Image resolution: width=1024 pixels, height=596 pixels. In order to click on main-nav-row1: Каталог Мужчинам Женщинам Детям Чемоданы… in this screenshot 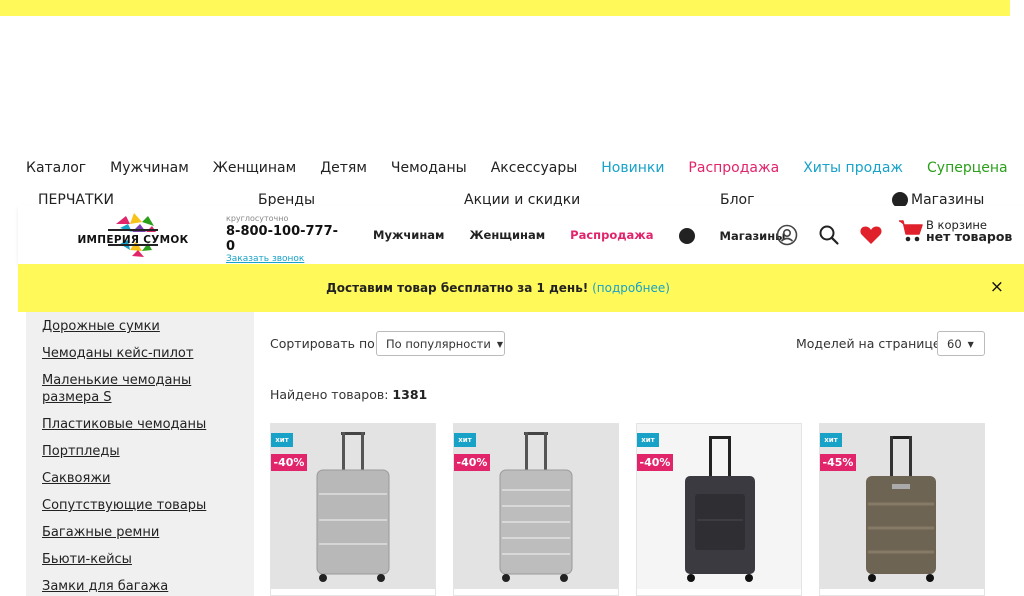, I will do `click(525, 168)`.